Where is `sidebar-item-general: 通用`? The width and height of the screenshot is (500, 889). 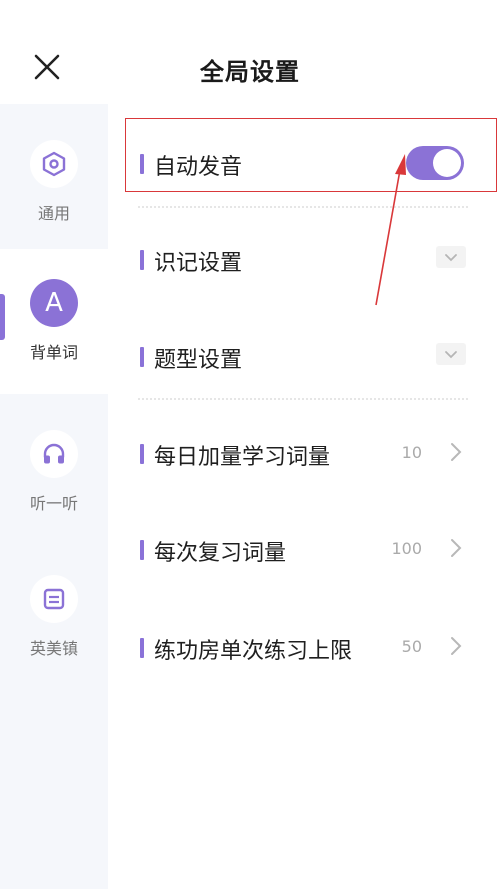 sidebar-item-general: 通用 is located at coordinates (54, 176).